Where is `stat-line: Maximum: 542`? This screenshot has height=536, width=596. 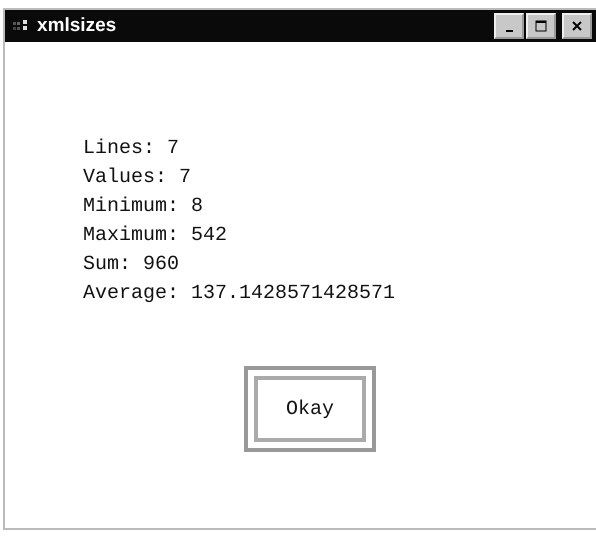
stat-line: Maximum: 542 is located at coordinates (155, 236).